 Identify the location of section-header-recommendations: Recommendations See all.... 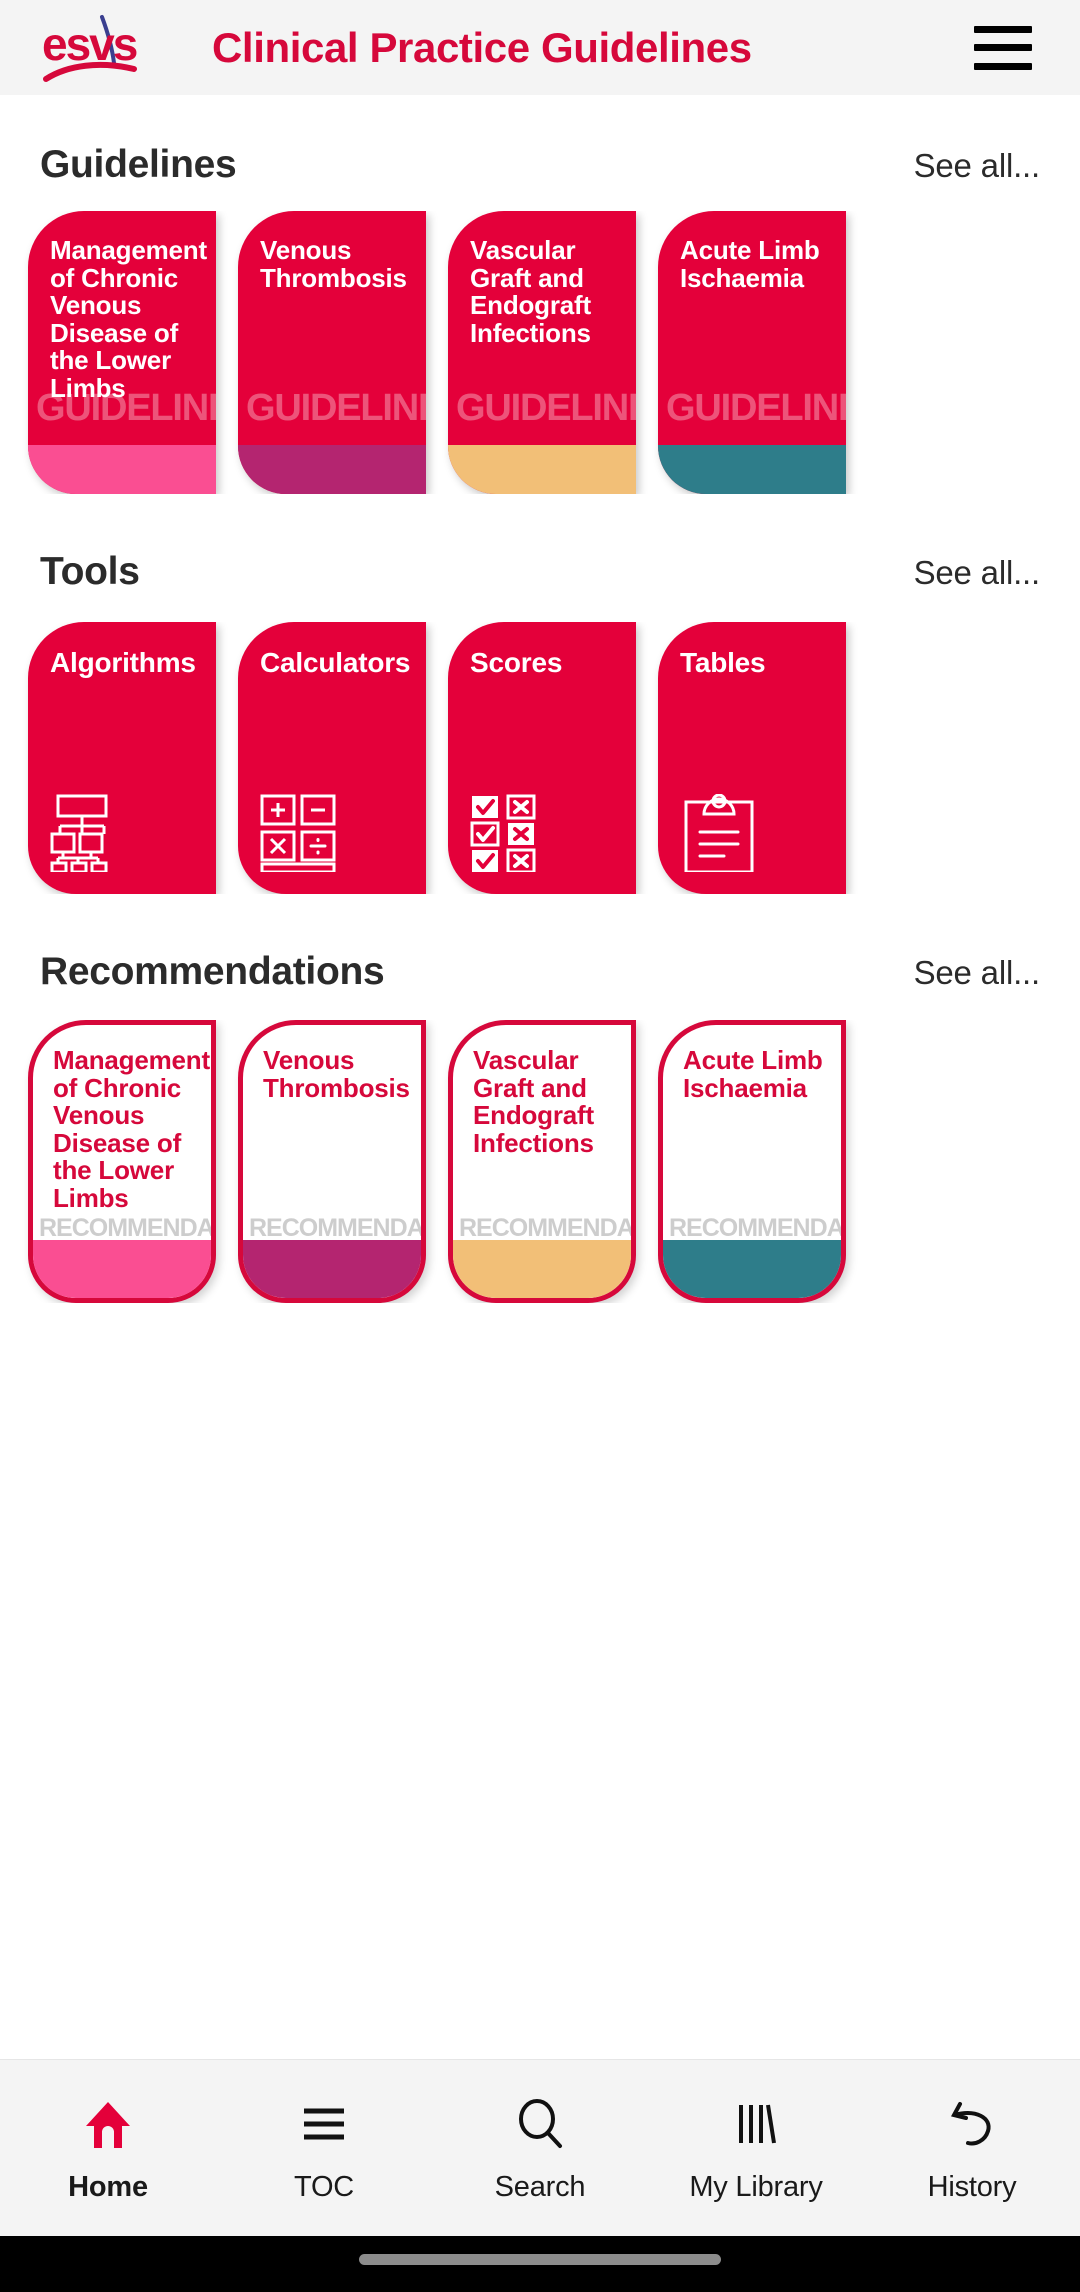
(540, 972).